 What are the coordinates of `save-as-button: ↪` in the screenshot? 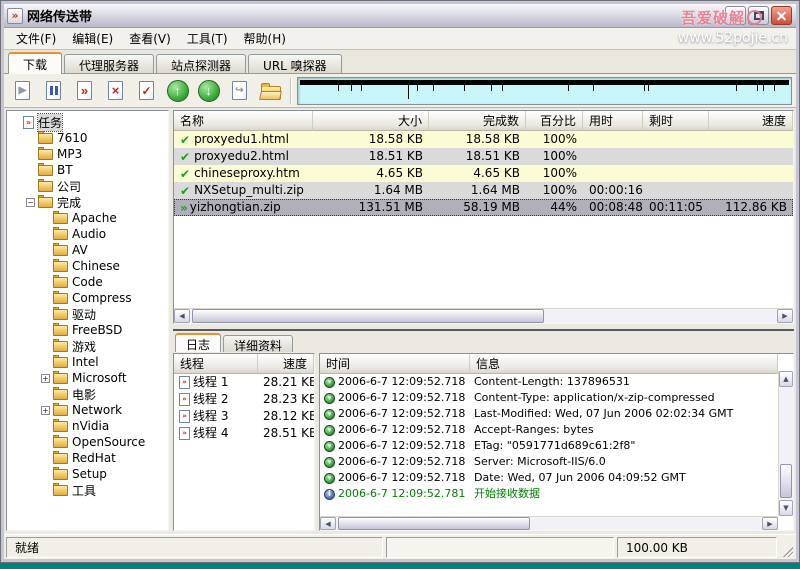 It's located at (239, 91).